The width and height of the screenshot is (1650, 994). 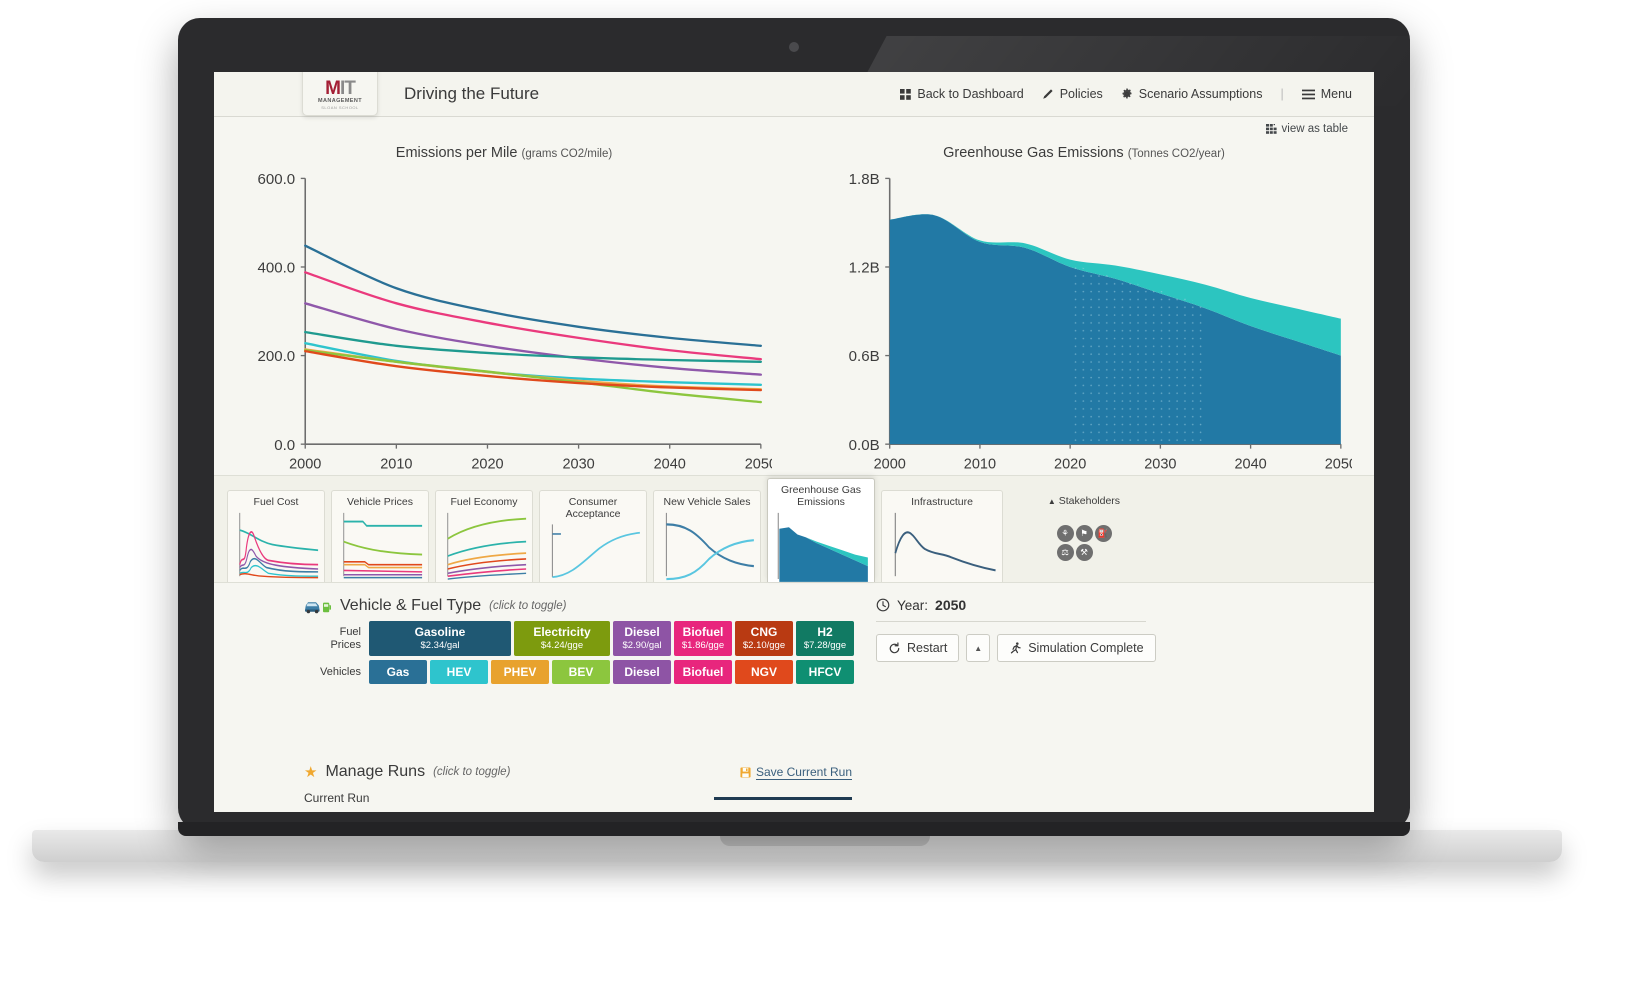 What do you see at coordinates (980, 465) in the screenshot?
I see `x-tick-label: 2010` at bounding box center [980, 465].